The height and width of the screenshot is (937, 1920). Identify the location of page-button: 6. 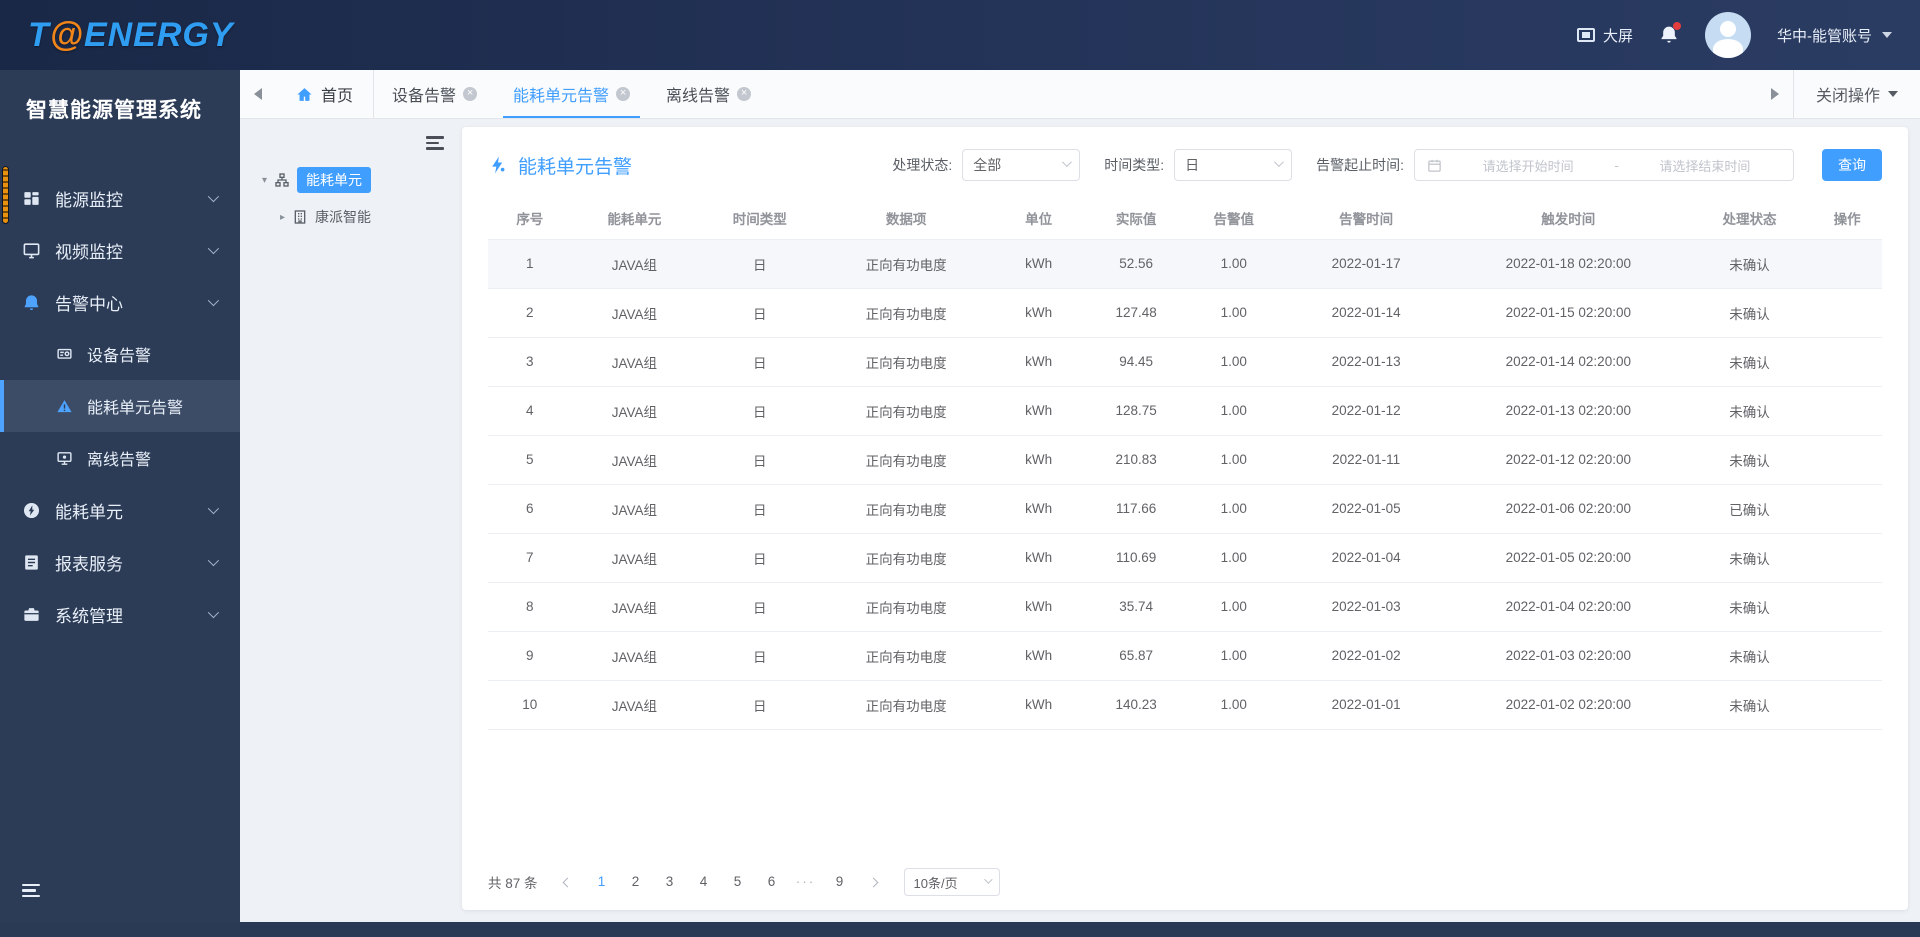
(772, 882).